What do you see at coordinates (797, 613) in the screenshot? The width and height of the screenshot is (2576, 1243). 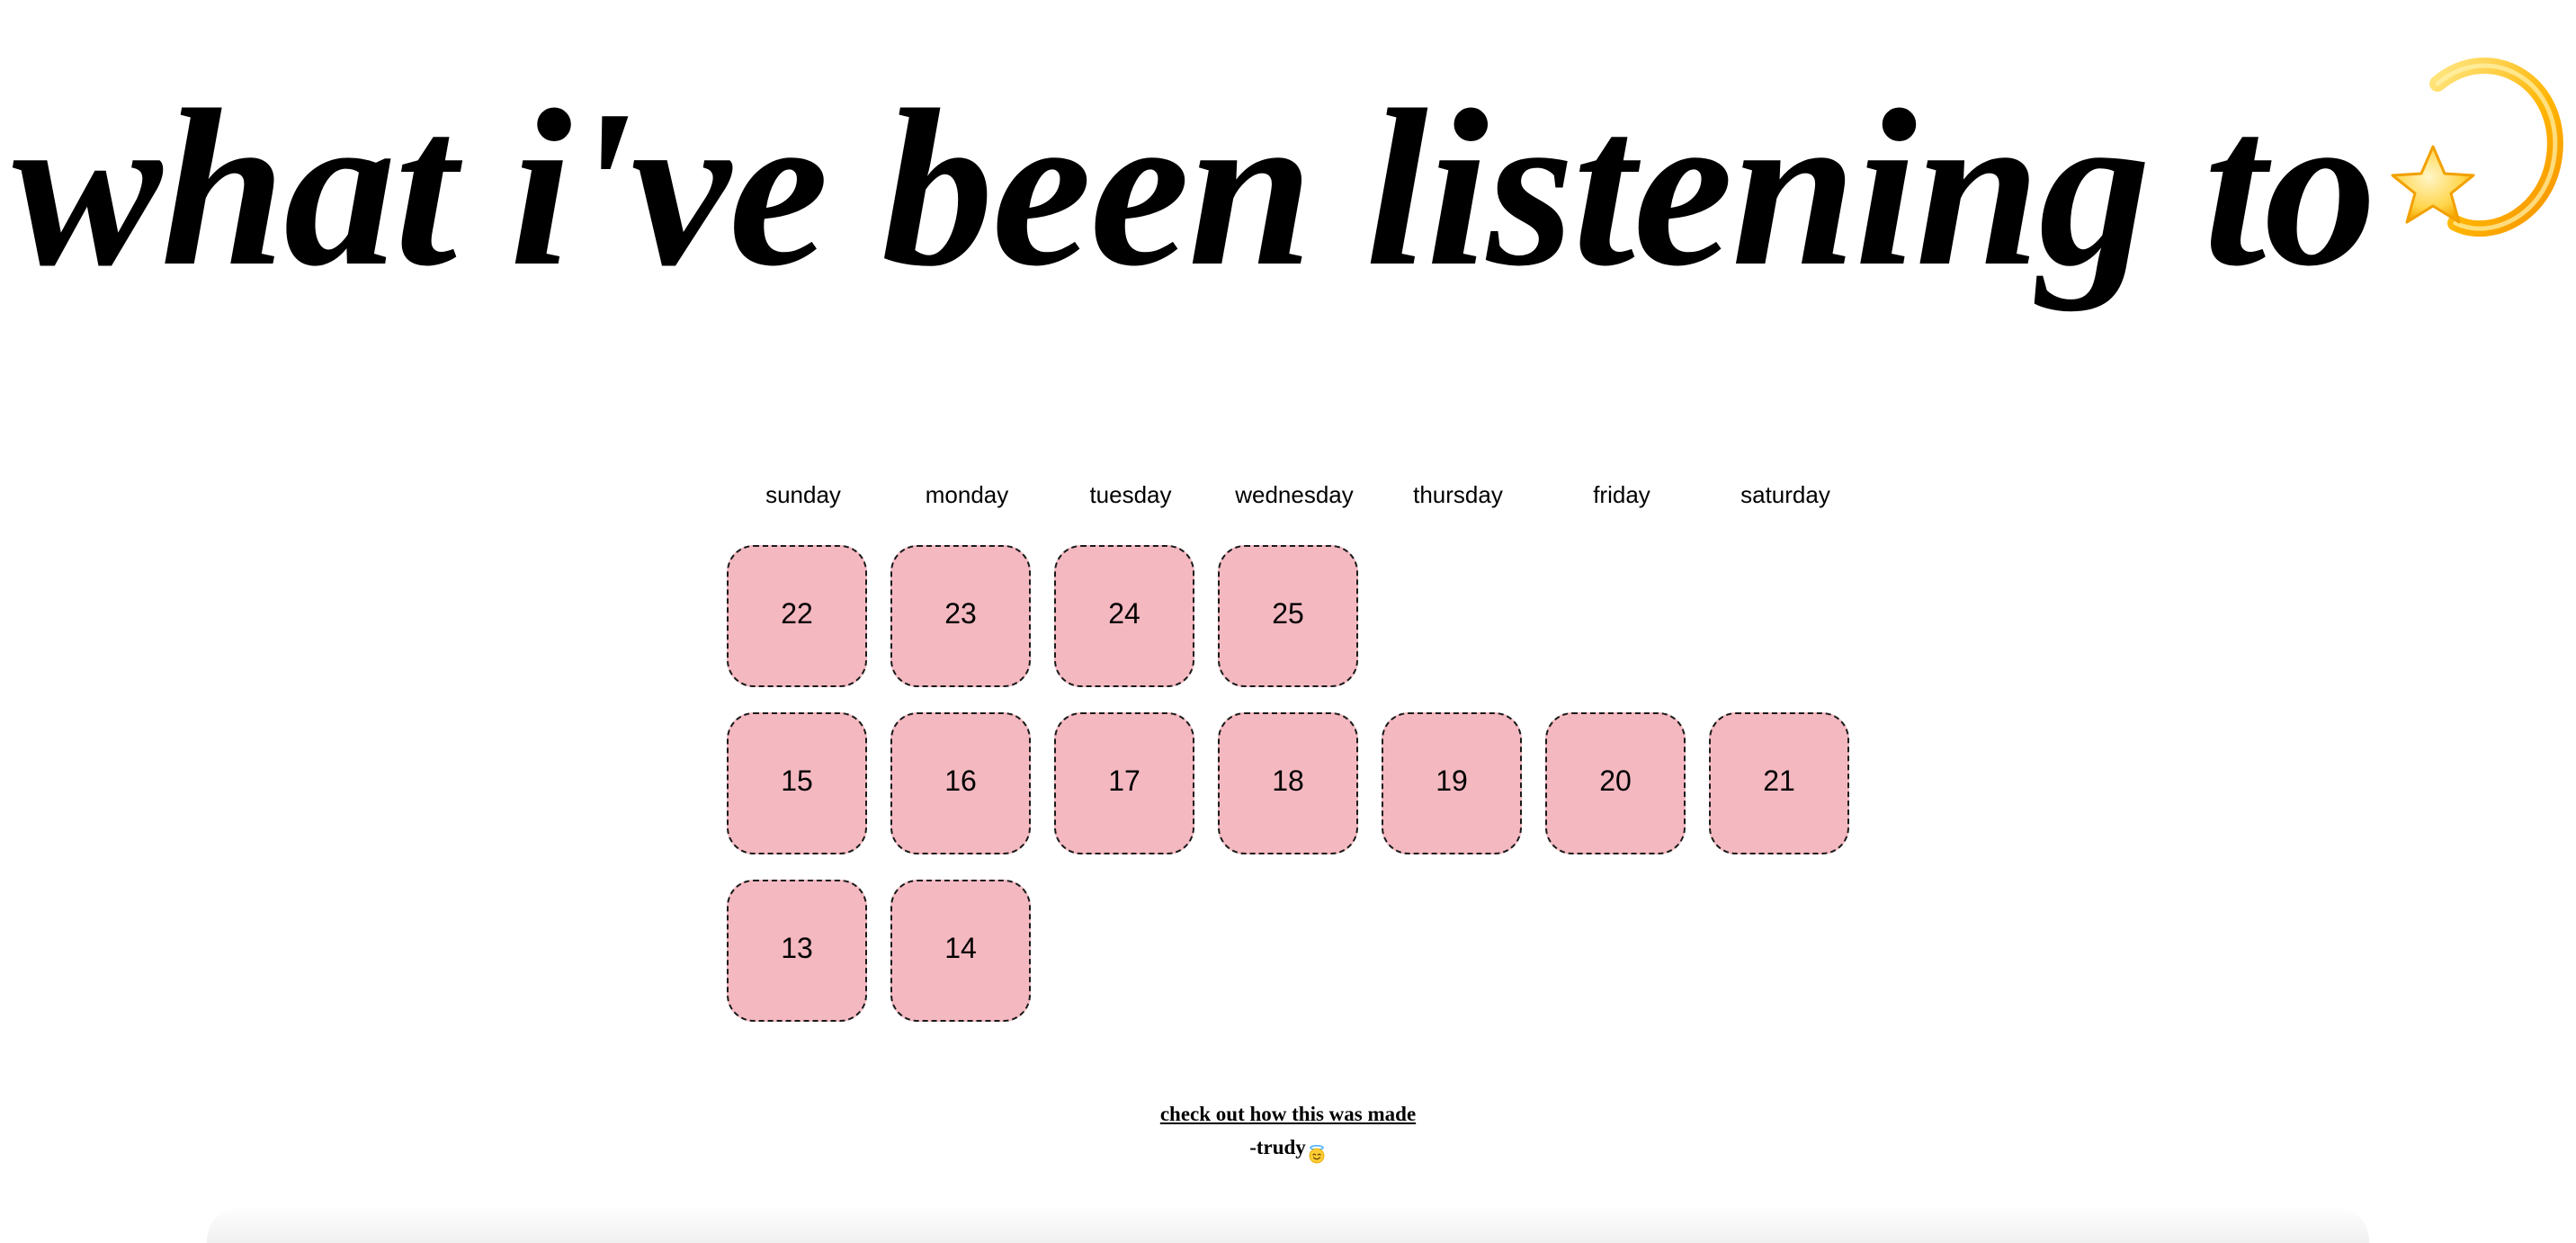 I see `day-number: 22` at bounding box center [797, 613].